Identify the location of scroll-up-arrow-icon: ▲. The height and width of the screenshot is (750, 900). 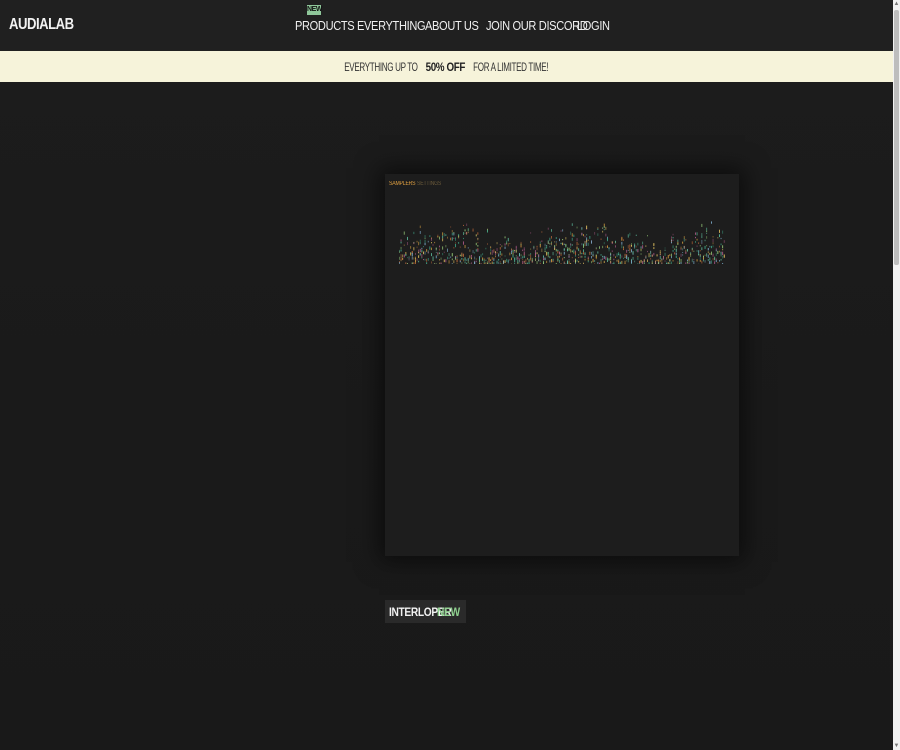
(896, 4).